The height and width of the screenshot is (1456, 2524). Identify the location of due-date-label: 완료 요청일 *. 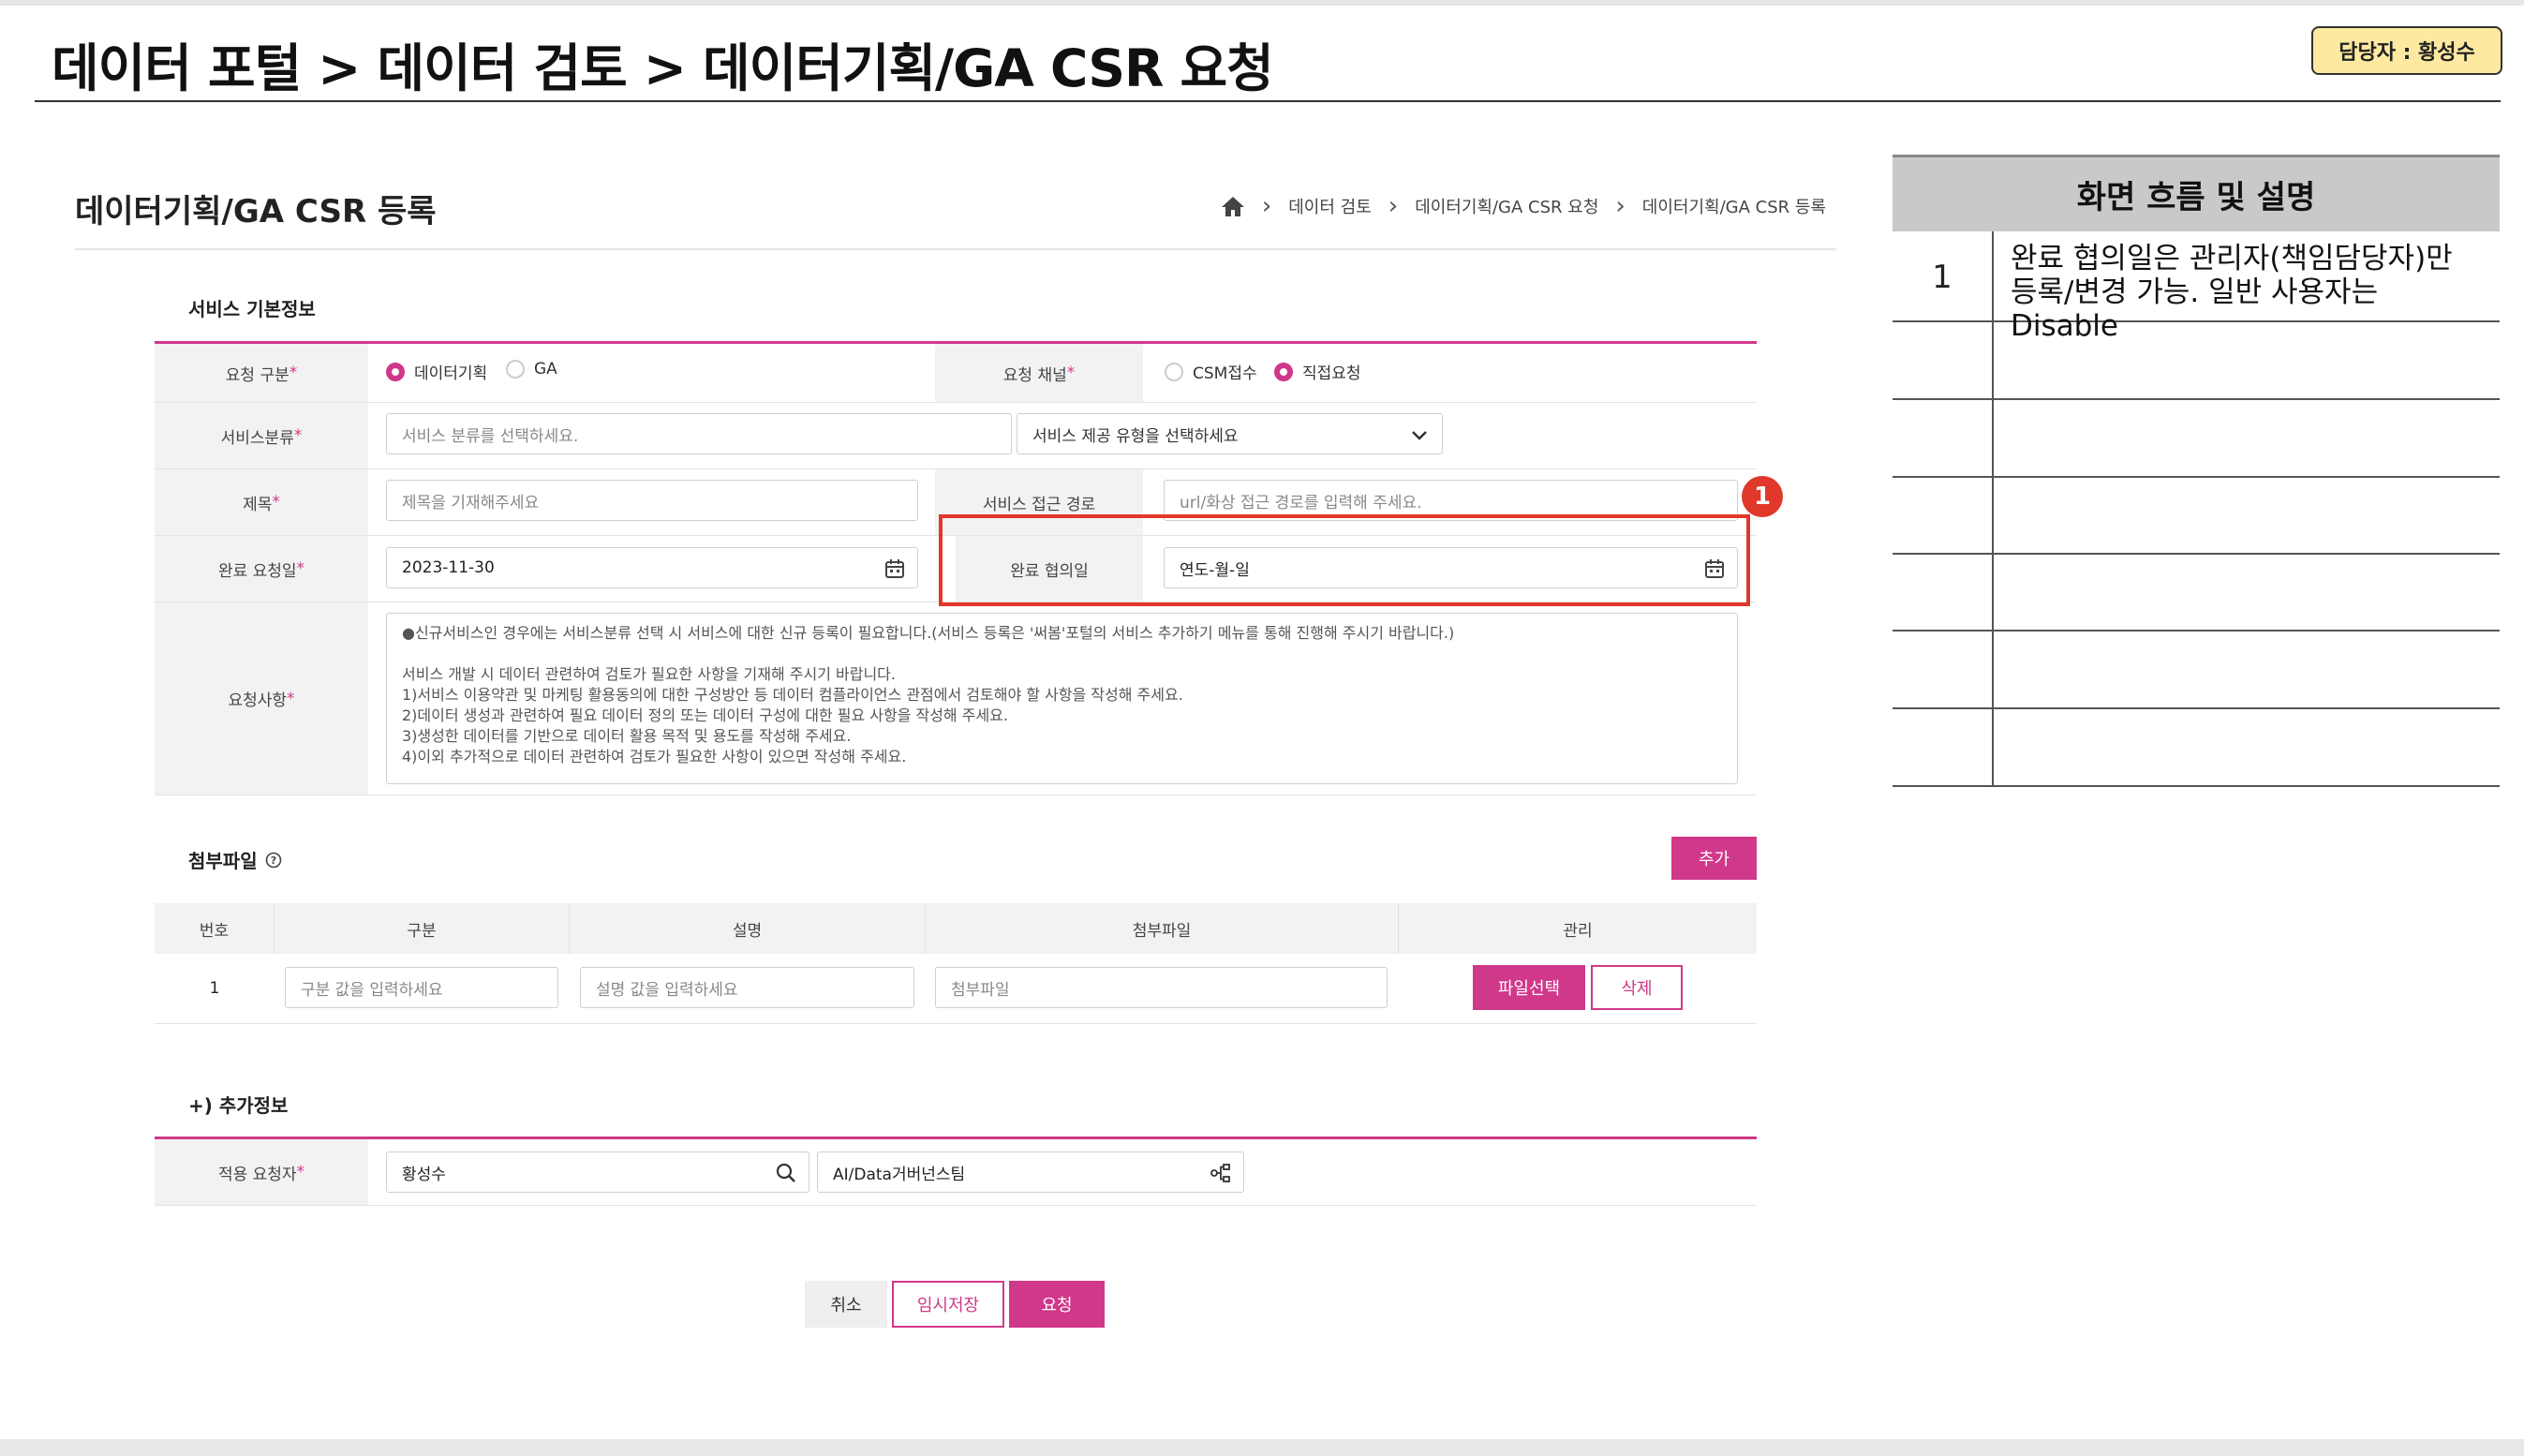
(261, 569).